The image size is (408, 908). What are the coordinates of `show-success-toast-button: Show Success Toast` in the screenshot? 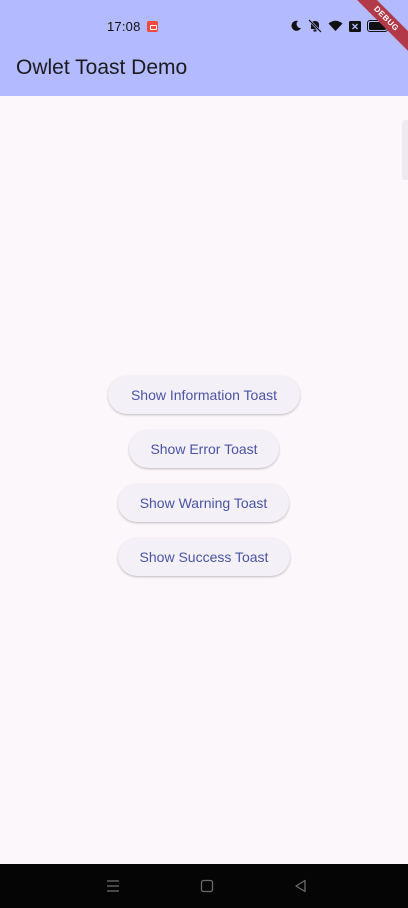 It's located at (204, 557).